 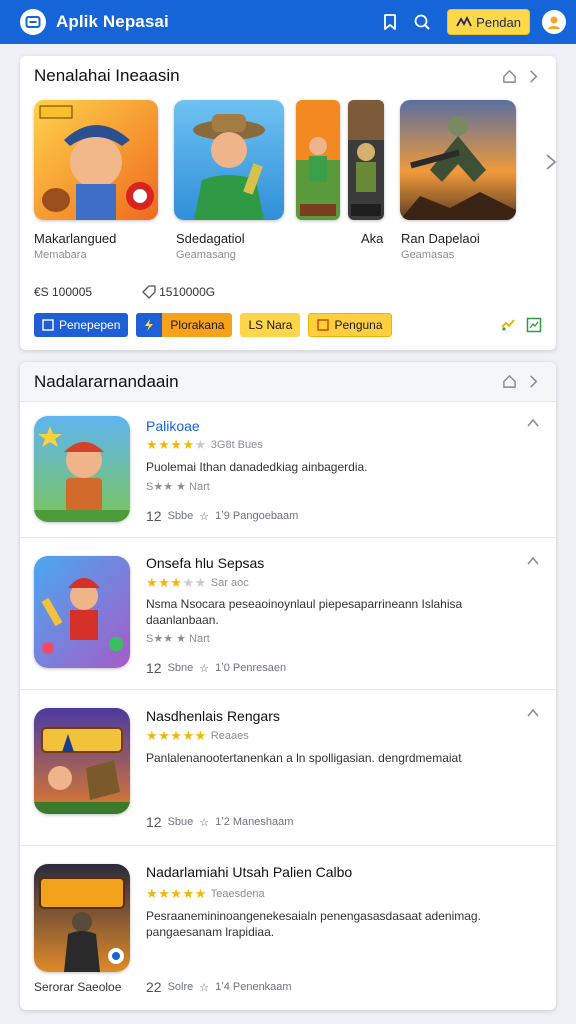 I want to click on foot-b-3: 1ʼ2 Maneshaam, so click(x=254, y=822).